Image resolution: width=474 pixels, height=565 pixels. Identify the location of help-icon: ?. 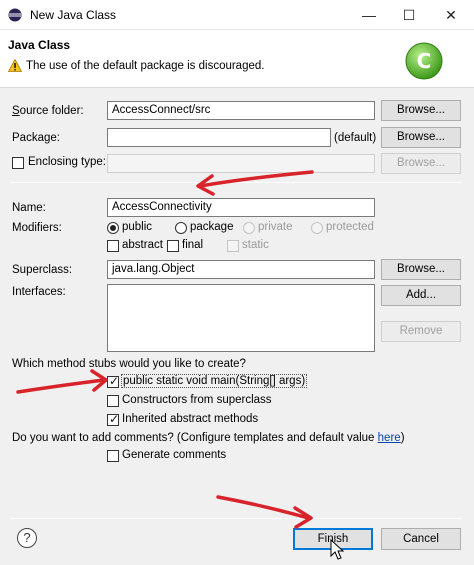
(27, 538).